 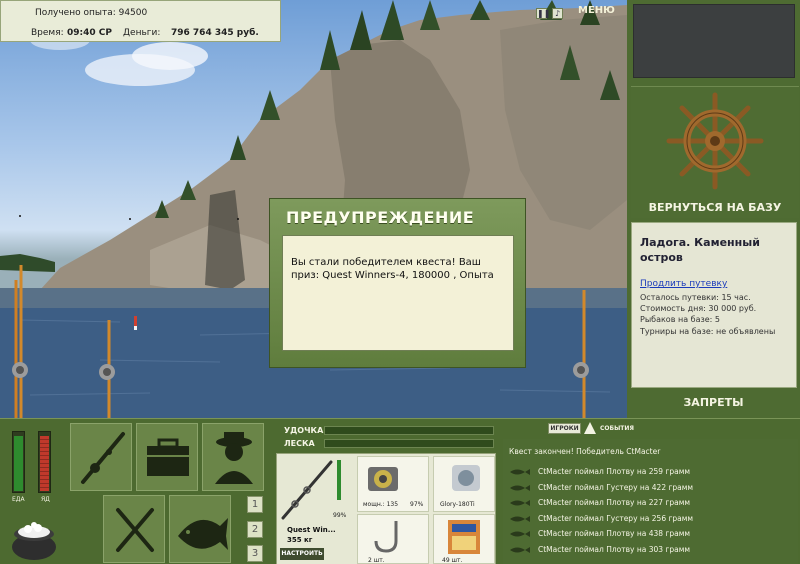 What do you see at coordinates (18, 499) in the screenshot?
I see `food-label: ЕДА` at bounding box center [18, 499].